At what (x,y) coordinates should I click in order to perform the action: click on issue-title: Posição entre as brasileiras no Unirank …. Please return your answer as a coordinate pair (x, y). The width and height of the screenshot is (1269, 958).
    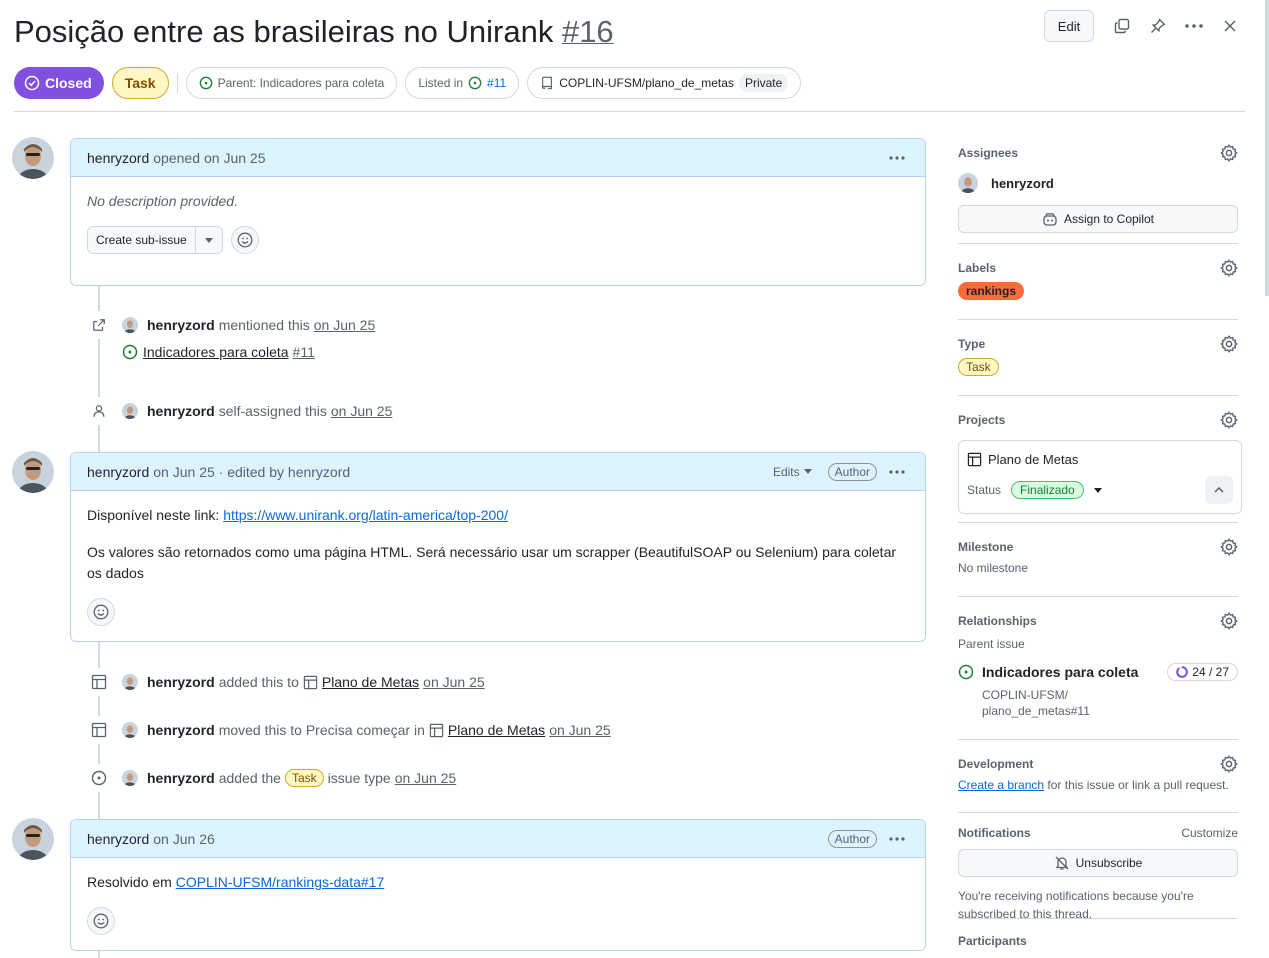
    Looking at the image, I should click on (314, 32).